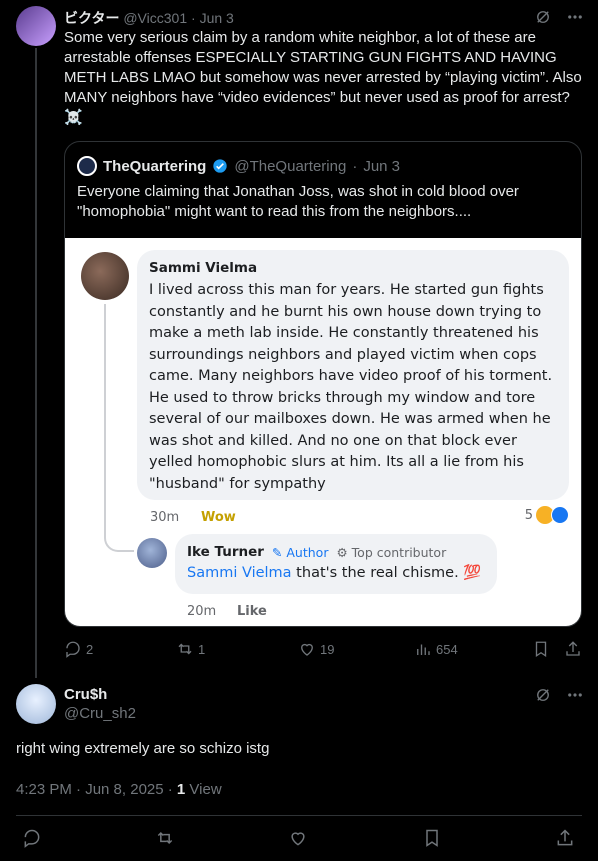 This screenshot has height=861, width=598. I want to click on like-button, so click(298, 838).